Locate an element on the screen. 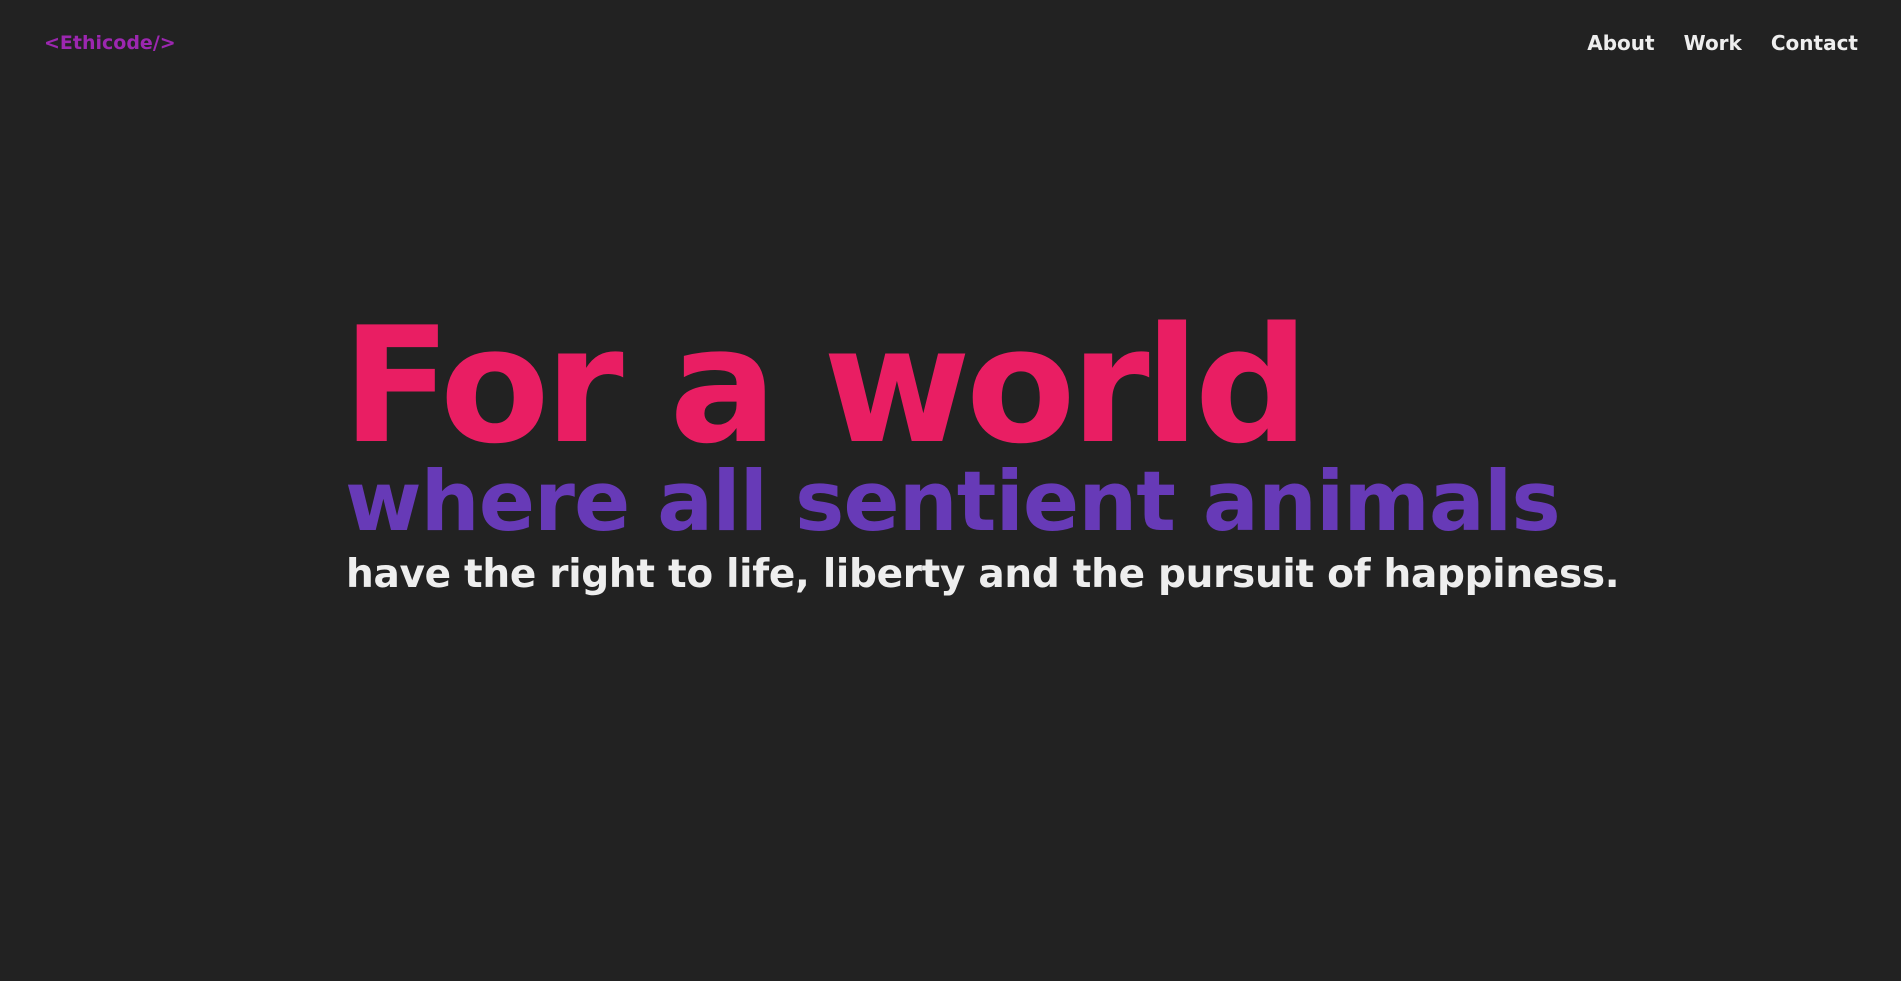  site-logo: <Ethicode/> is located at coordinates (110, 43).